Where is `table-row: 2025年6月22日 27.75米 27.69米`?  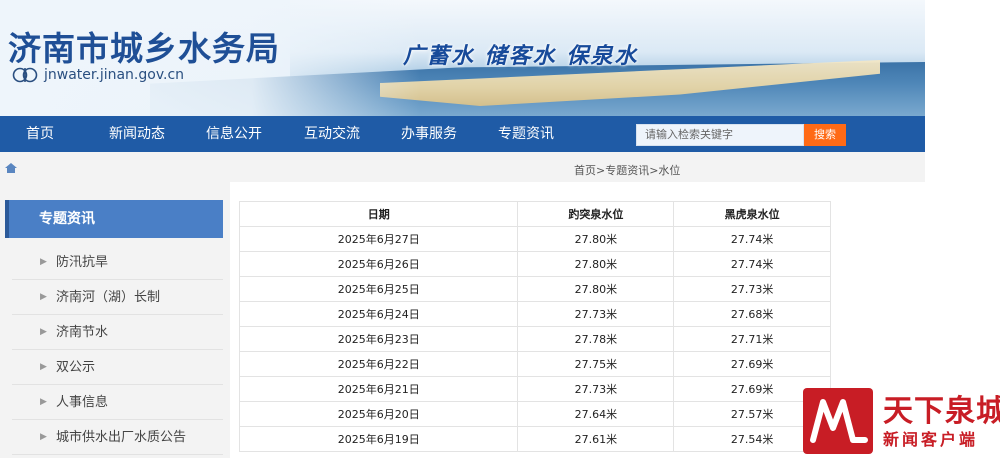
table-row: 2025年6月22日 27.75米 27.69米 is located at coordinates (534, 364).